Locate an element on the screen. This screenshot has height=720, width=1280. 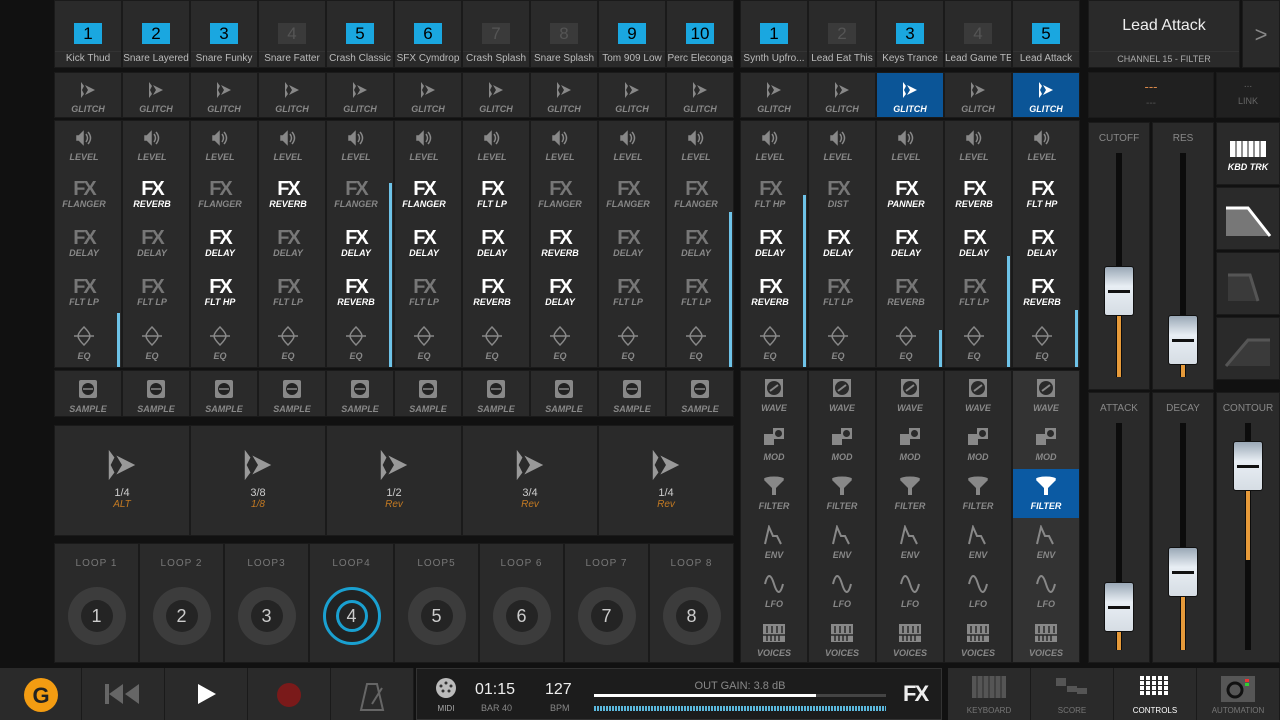
view-controls: CONTROLS is located at coordinates (1155, 694).